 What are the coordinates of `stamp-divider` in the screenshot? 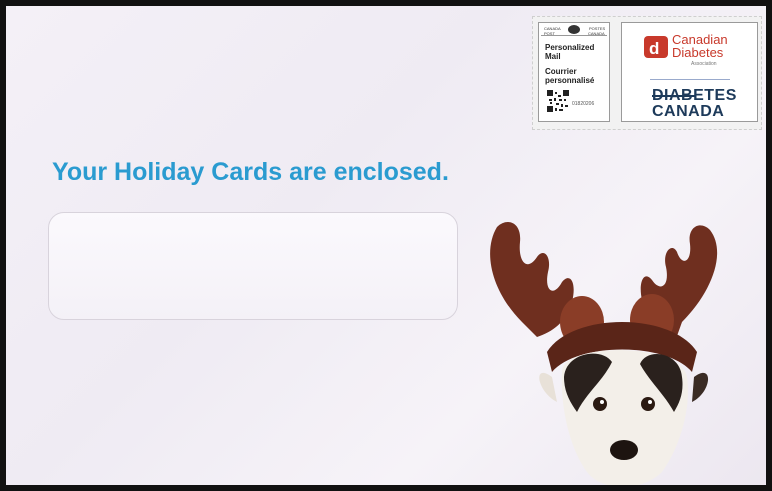 It's located at (690, 79).